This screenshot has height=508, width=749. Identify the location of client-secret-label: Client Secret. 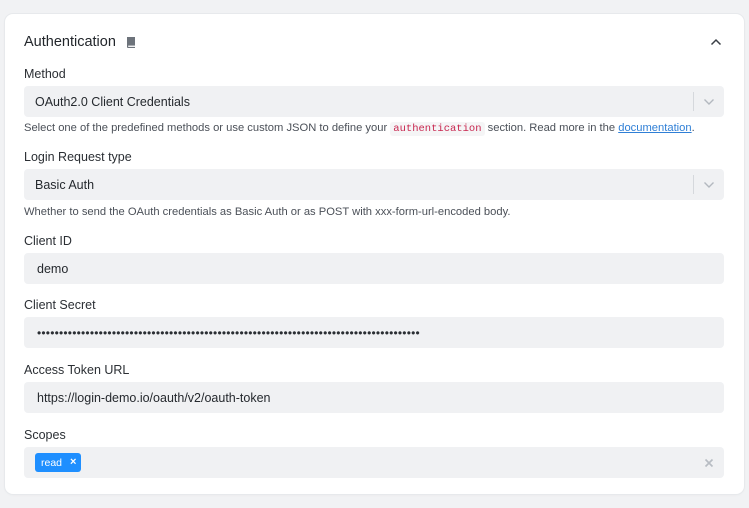
(60, 305).